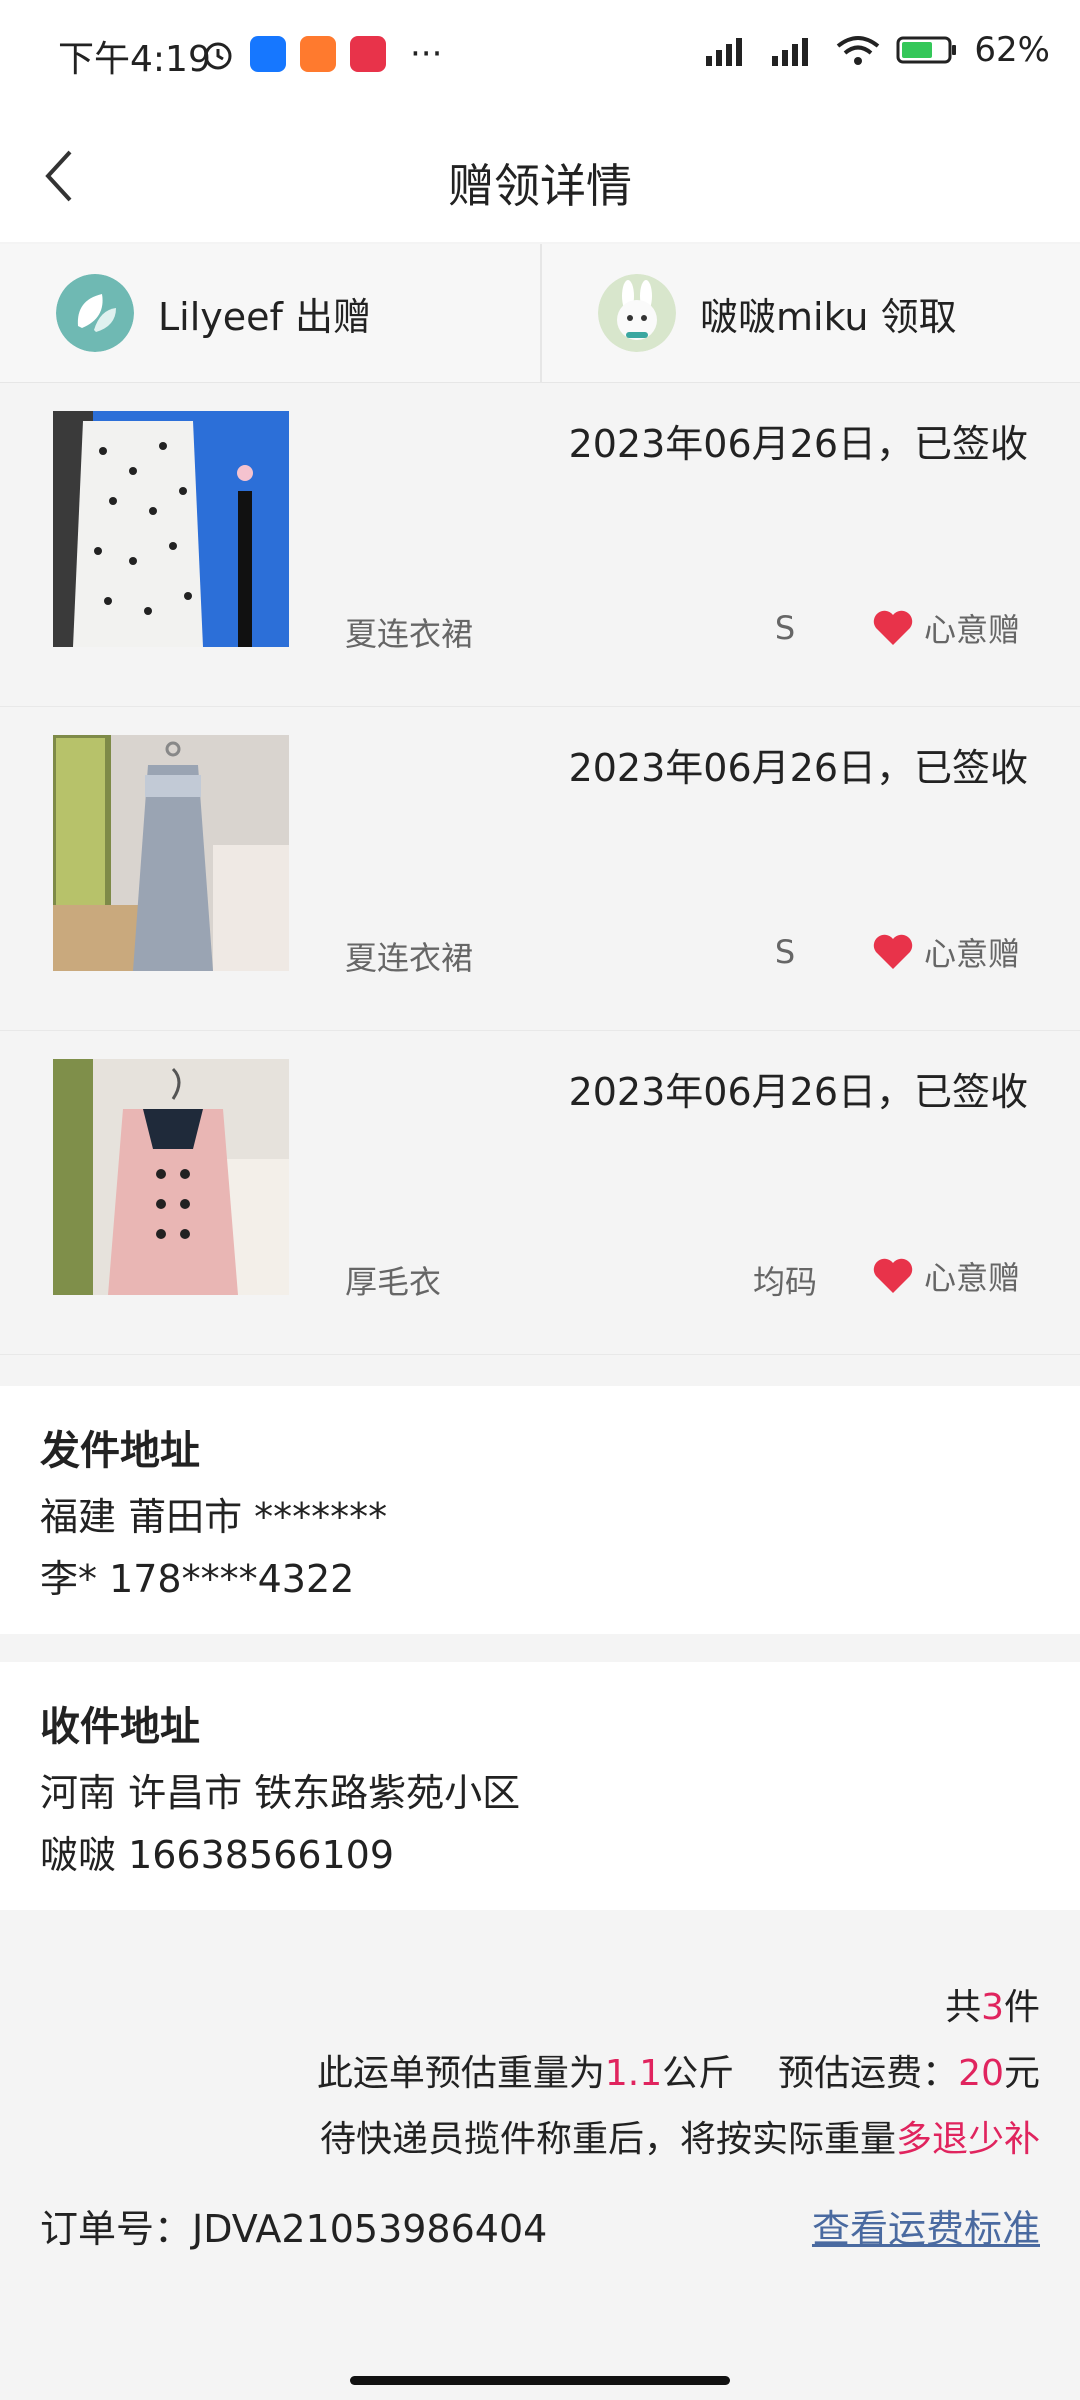 The image size is (1080, 2400). What do you see at coordinates (1012, 50) in the screenshot?
I see `battery-percent: 62%` at bounding box center [1012, 50].